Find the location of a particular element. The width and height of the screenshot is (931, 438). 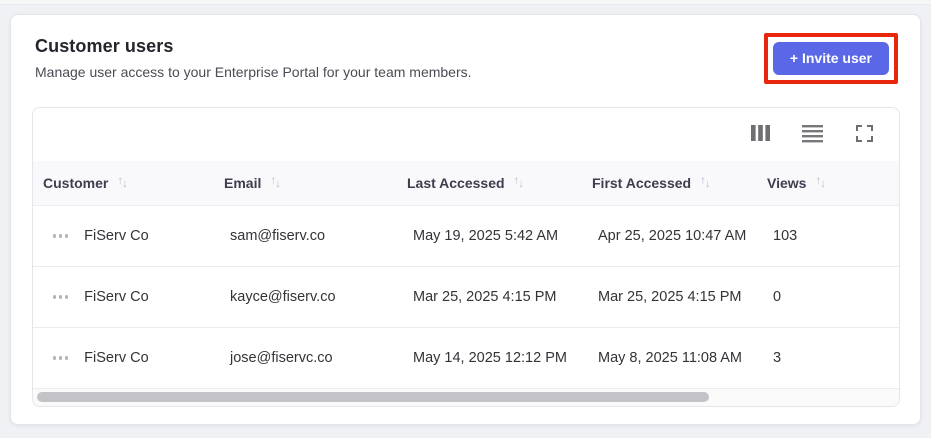

top-edge-strip is located at coordinates (465, 2).